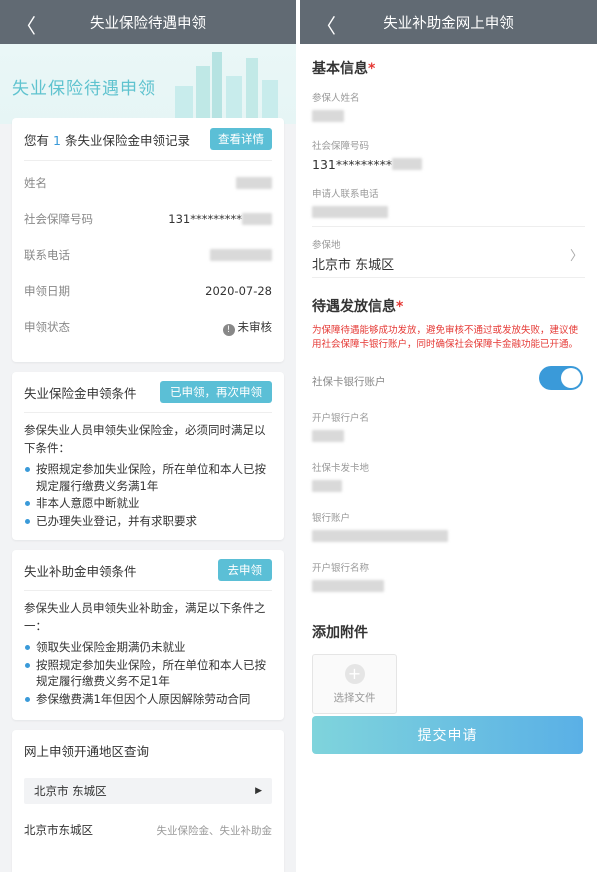 This screenshot has width=597, height=872. I want to click on field-label: 银行账户, so click(331, 518).